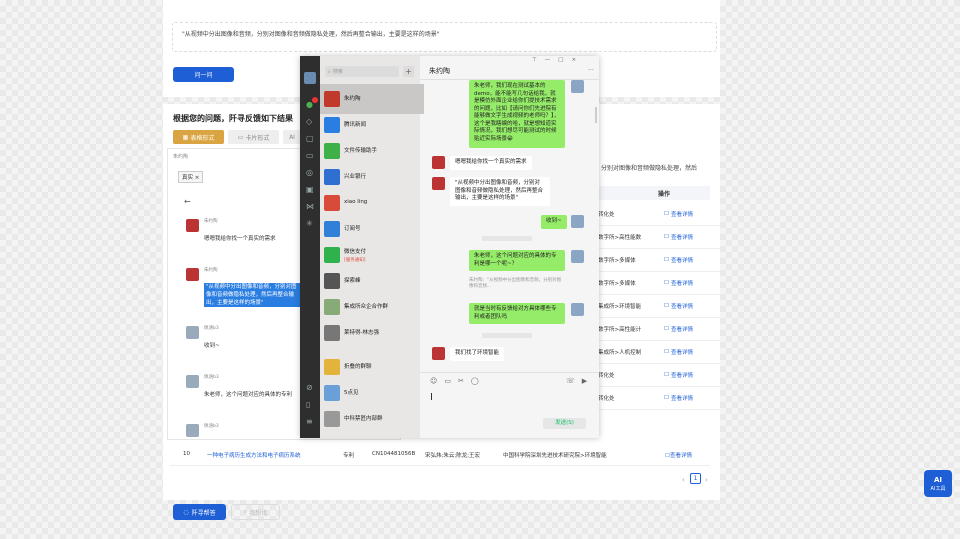 Image resolution: width=960 pixels, height=539 pixels. Describe the element at coordinates (584, 381) in the screenshot. I see `video-call-icon: ▶` at that location.